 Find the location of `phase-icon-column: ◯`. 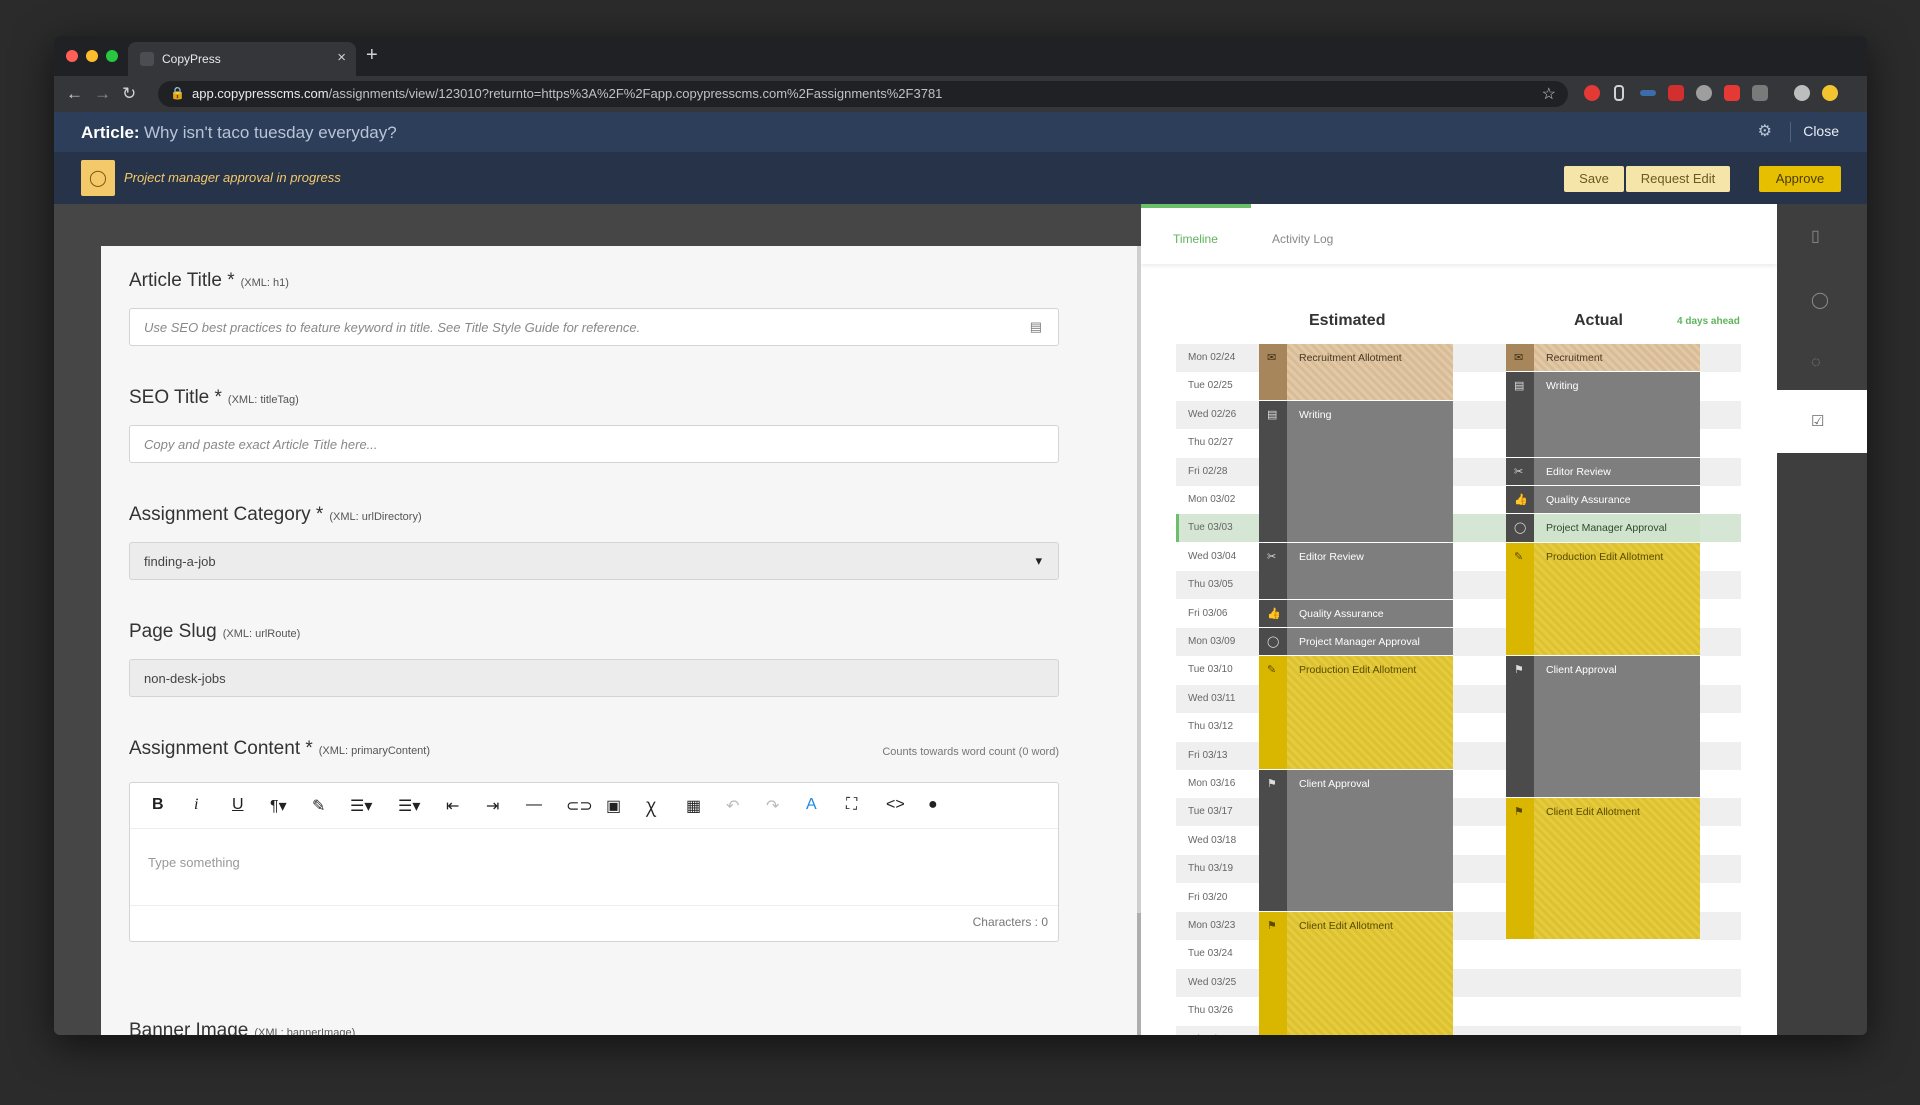

phase-icon-column: ◯ is located at coordinates (1273, 642).